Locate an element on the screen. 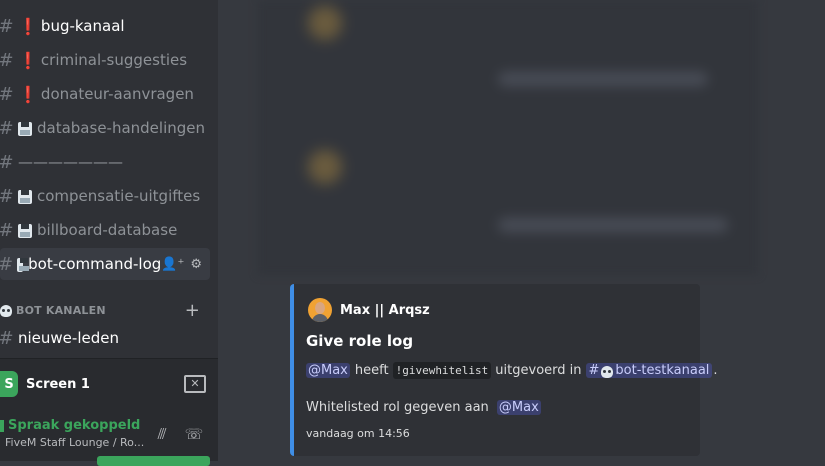 This screenshot has width=825, height=466. embed-timestamp: vandaag om 14:56 is located at coordinates (358, 433).